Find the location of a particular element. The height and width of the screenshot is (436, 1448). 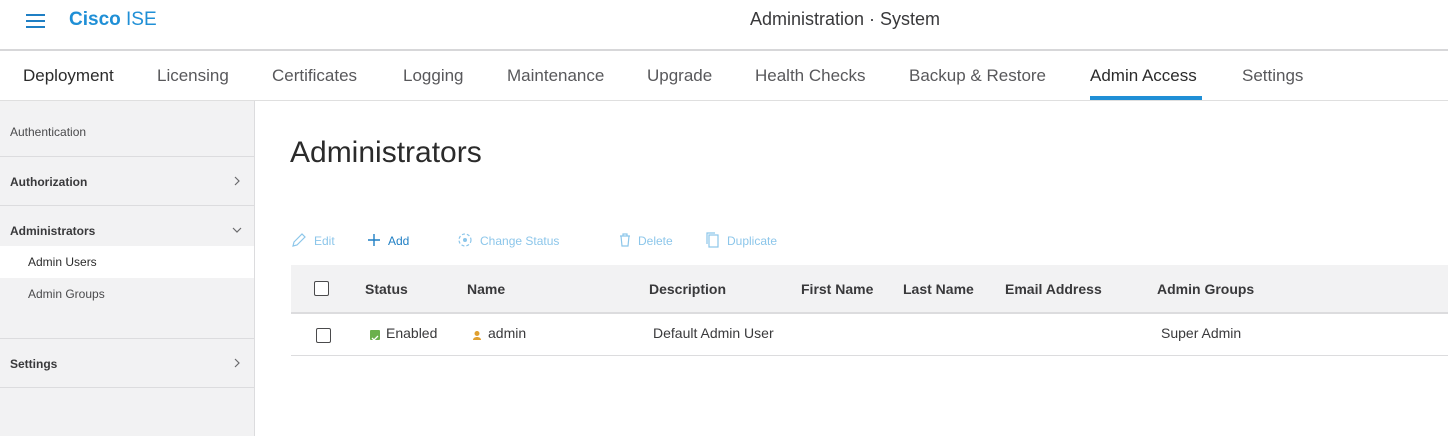

status-value: Enabled is located at coordinates (412, 333).